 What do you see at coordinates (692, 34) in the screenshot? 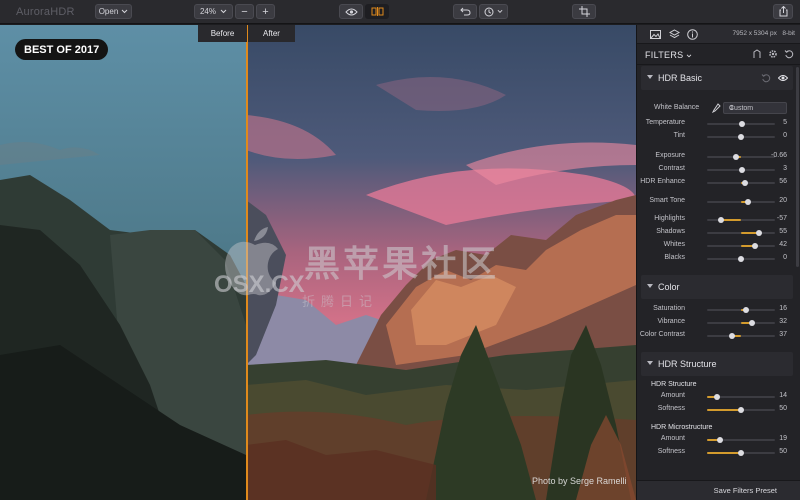
I see `info-icon` at bounding box center [692, 34].